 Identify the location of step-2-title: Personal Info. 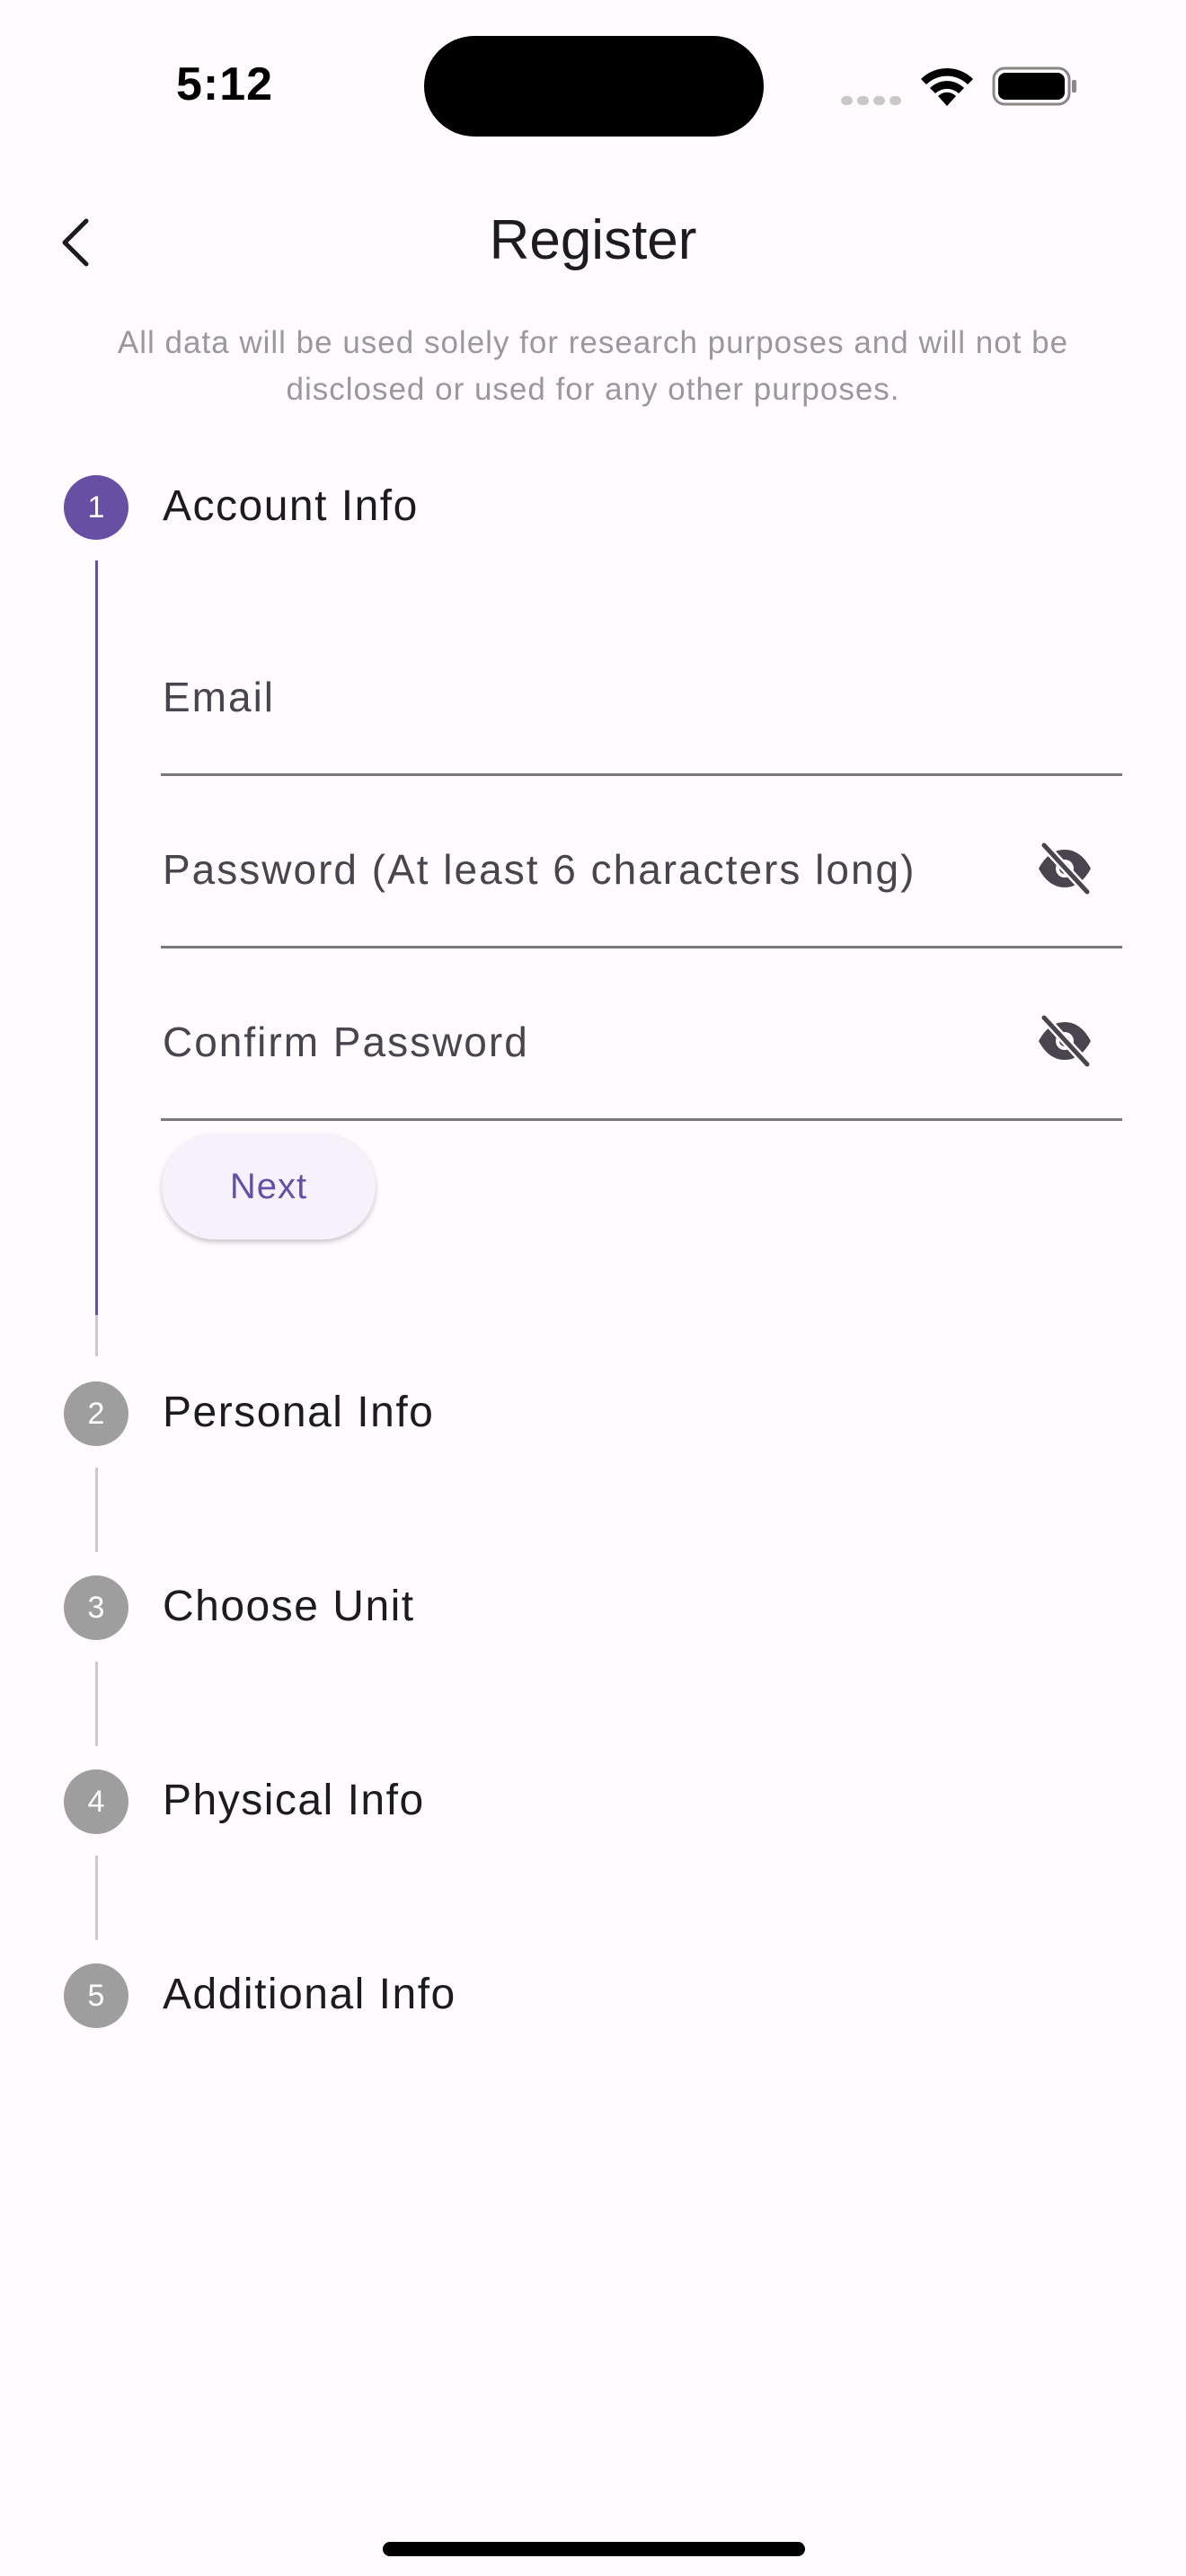
(298, 1412).